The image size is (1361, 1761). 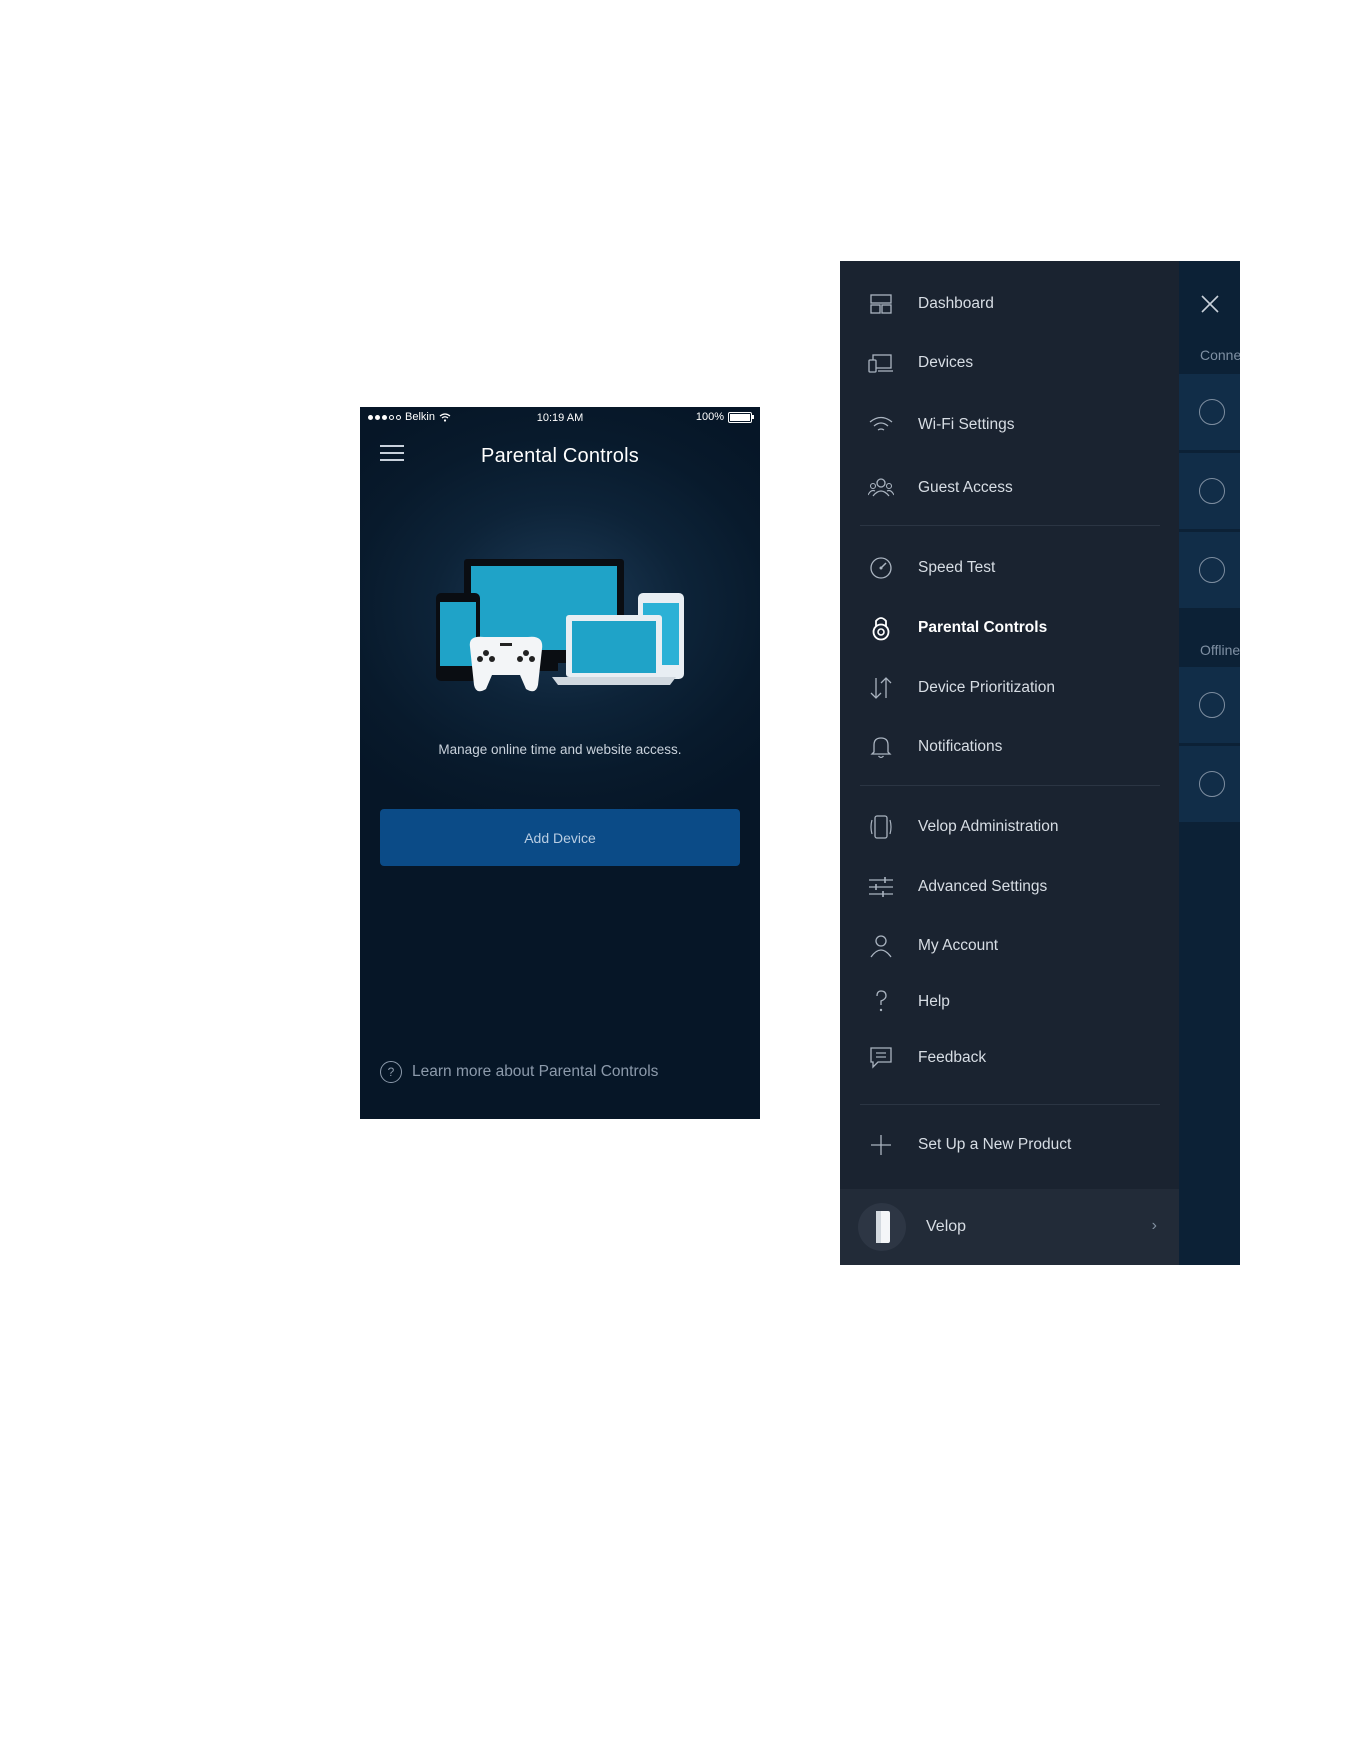 What do you see at coordinates (1009, 1002) in the screenshot?
I see `nav-item-help: Help` at bounding box center [1009, 1002].